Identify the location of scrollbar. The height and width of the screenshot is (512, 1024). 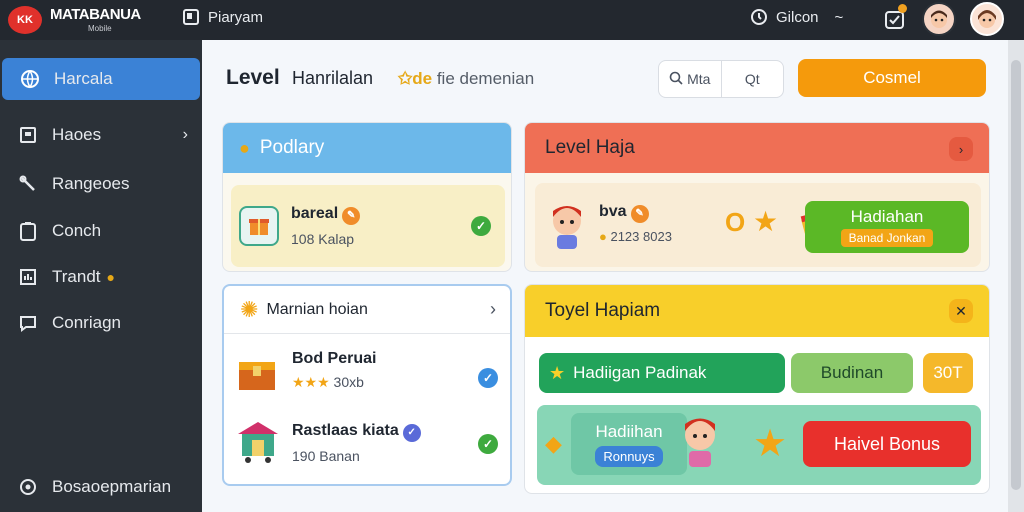
(1016, 276).